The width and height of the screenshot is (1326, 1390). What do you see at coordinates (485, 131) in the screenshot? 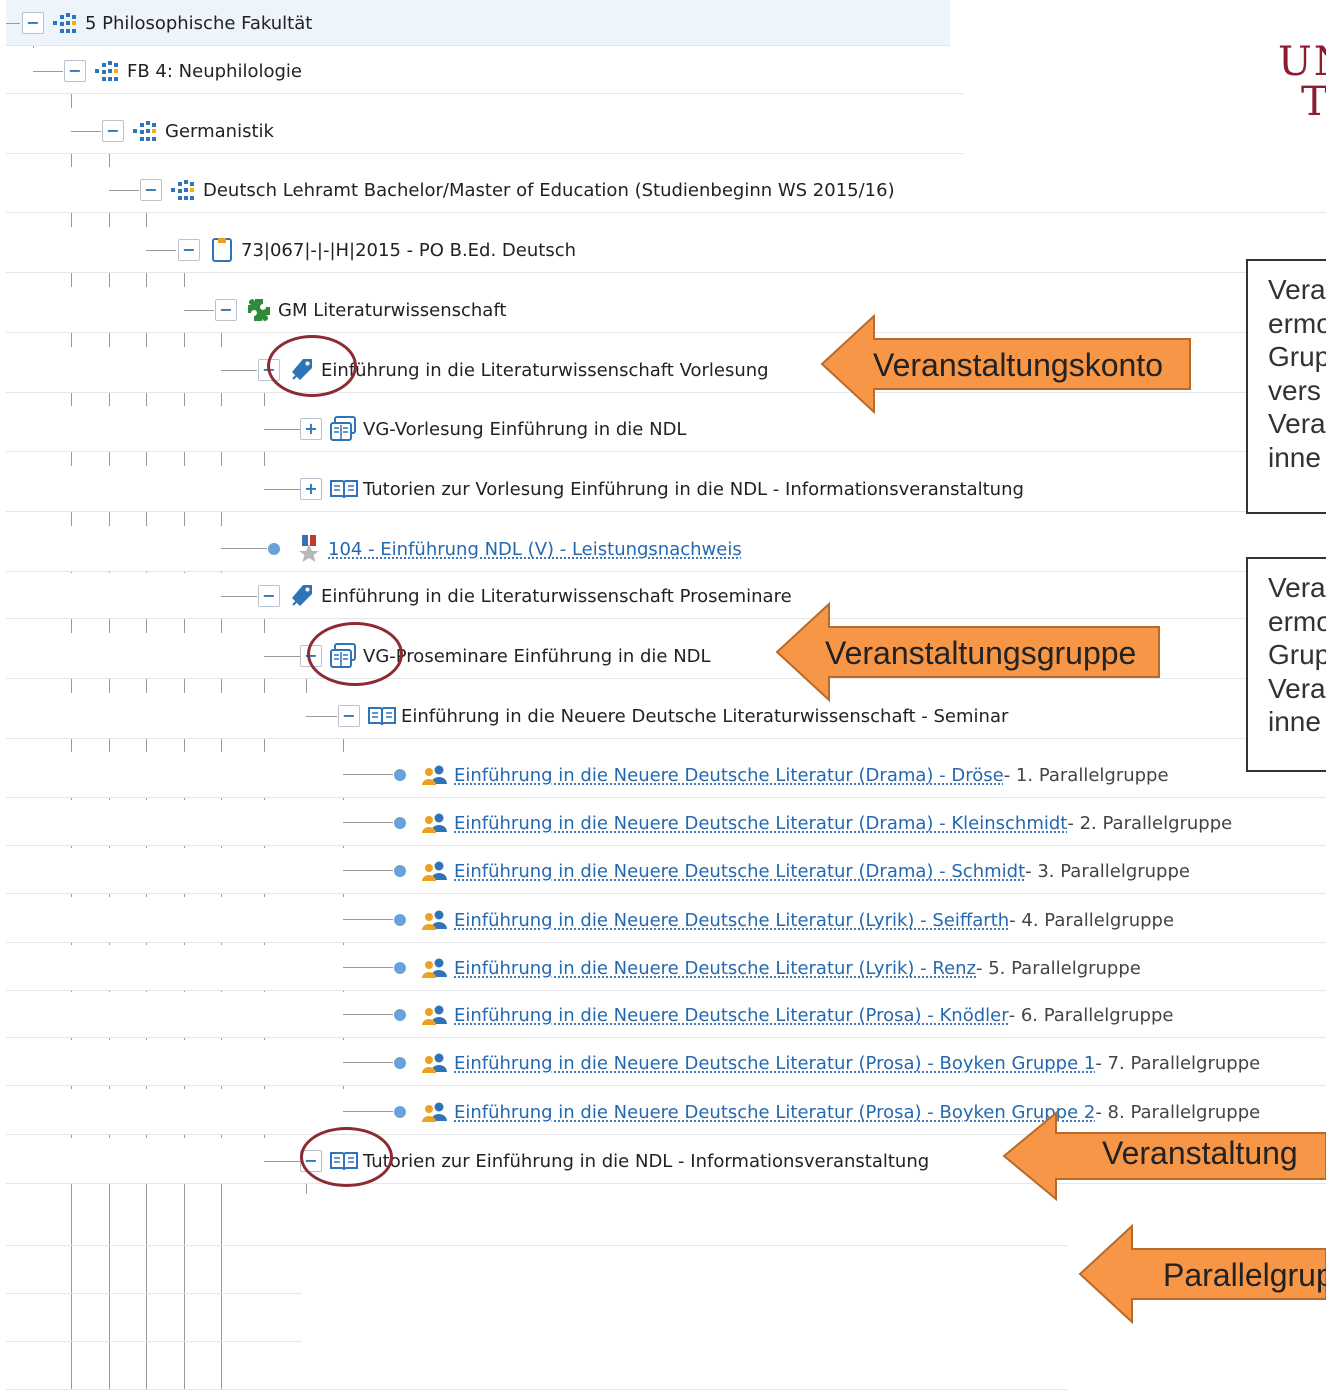
I see `tree-row: − Germanistik` at bounding box center [485, 131].